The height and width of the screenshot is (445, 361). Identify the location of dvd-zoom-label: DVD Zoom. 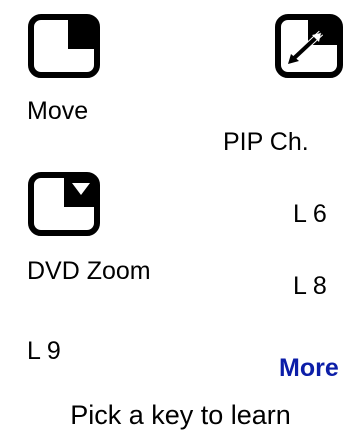
(89, 271).